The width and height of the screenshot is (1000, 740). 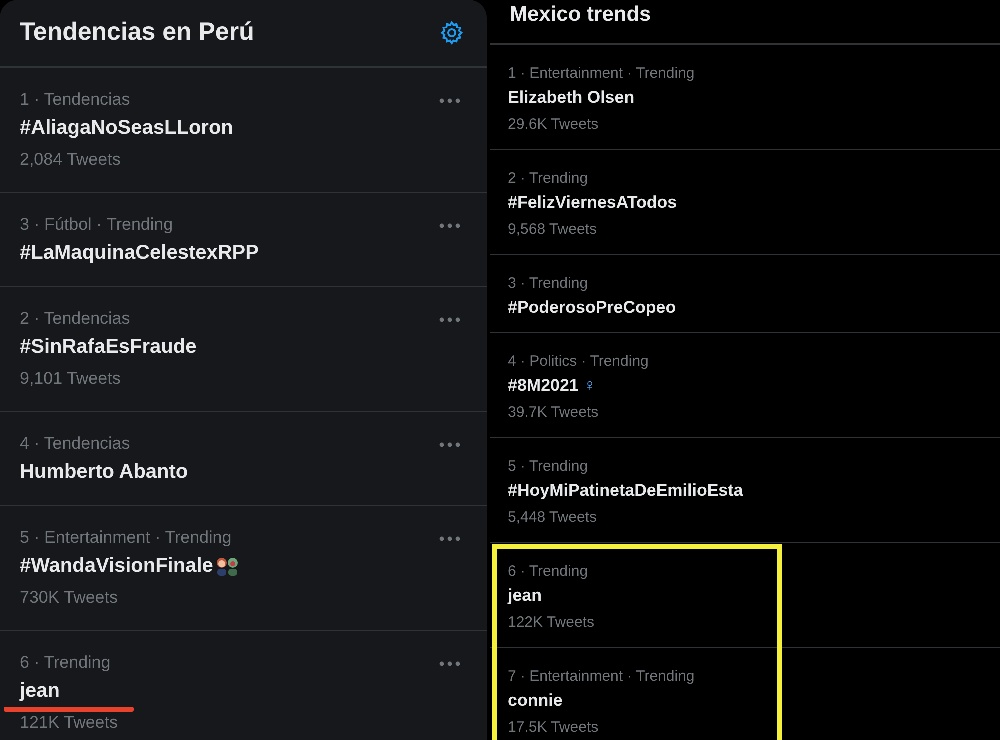 I want to click on trend-meta: 3 · Trending, so click(x=549, y=284).